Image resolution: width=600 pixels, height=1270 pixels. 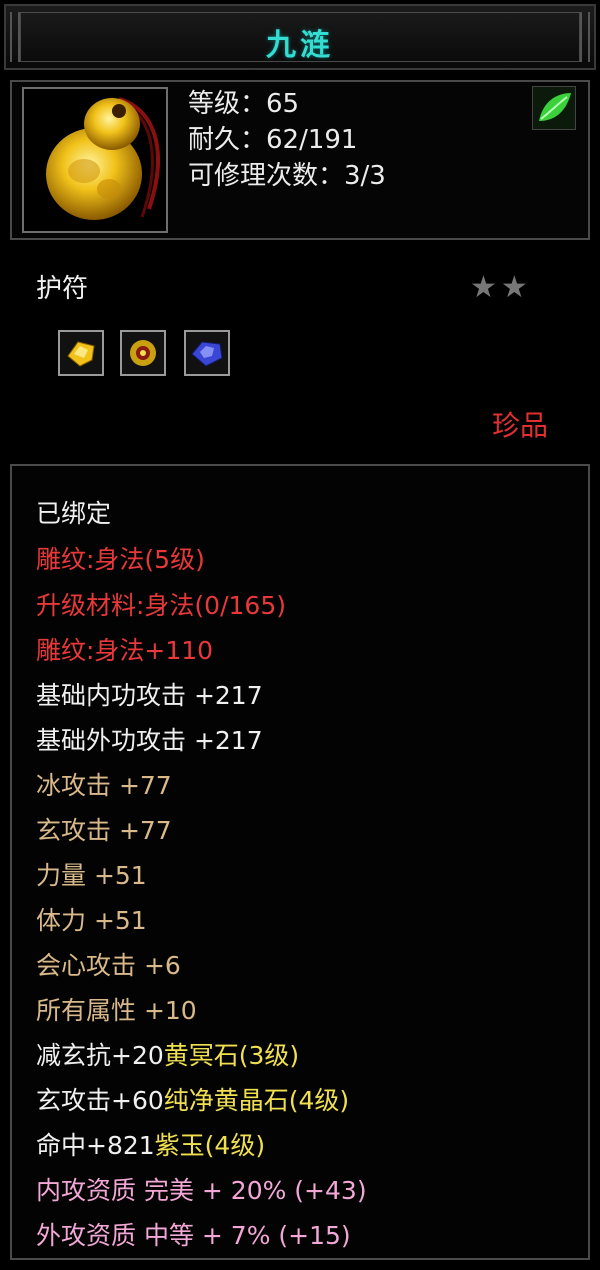 I want to click on gem-3-name: 紫玉(4级), so click(x=210, y=1145).